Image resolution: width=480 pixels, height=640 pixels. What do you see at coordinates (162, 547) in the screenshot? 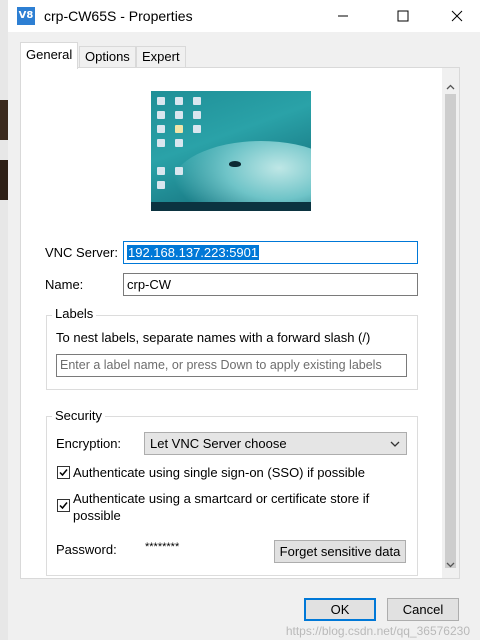
I see `password-value: ********` at bounding box center [162, 547].